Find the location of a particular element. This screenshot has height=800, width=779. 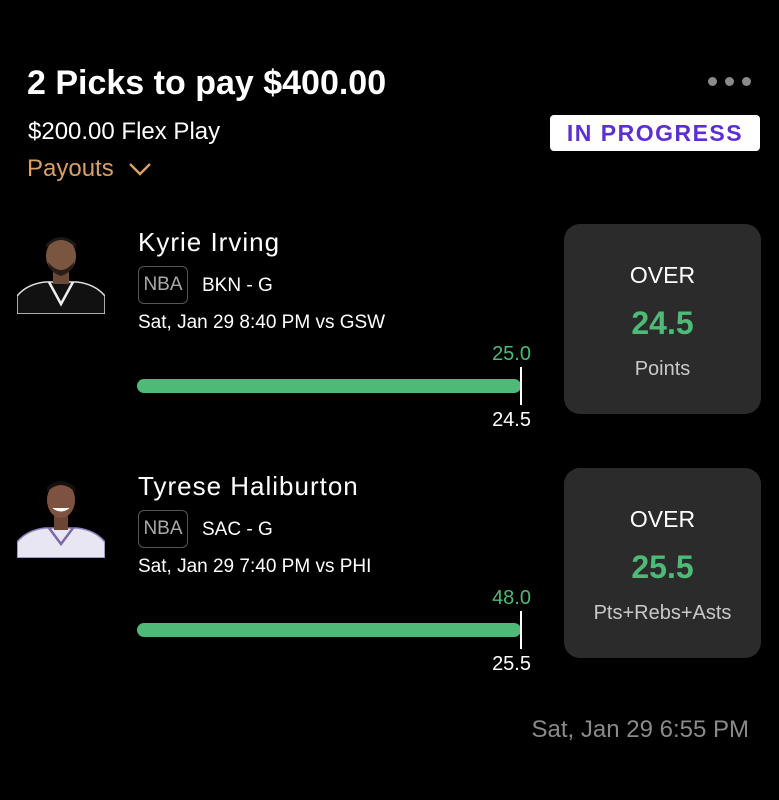

projection-line: 24.5 is located at coordinates (662, 323).